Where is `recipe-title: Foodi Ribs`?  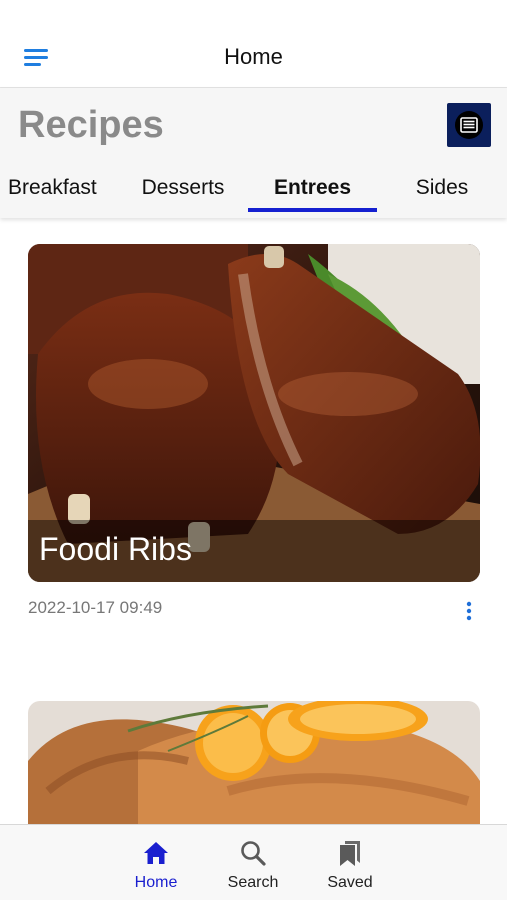
recipe-title: Foodi Ribs is located at coordinates (115, 549).